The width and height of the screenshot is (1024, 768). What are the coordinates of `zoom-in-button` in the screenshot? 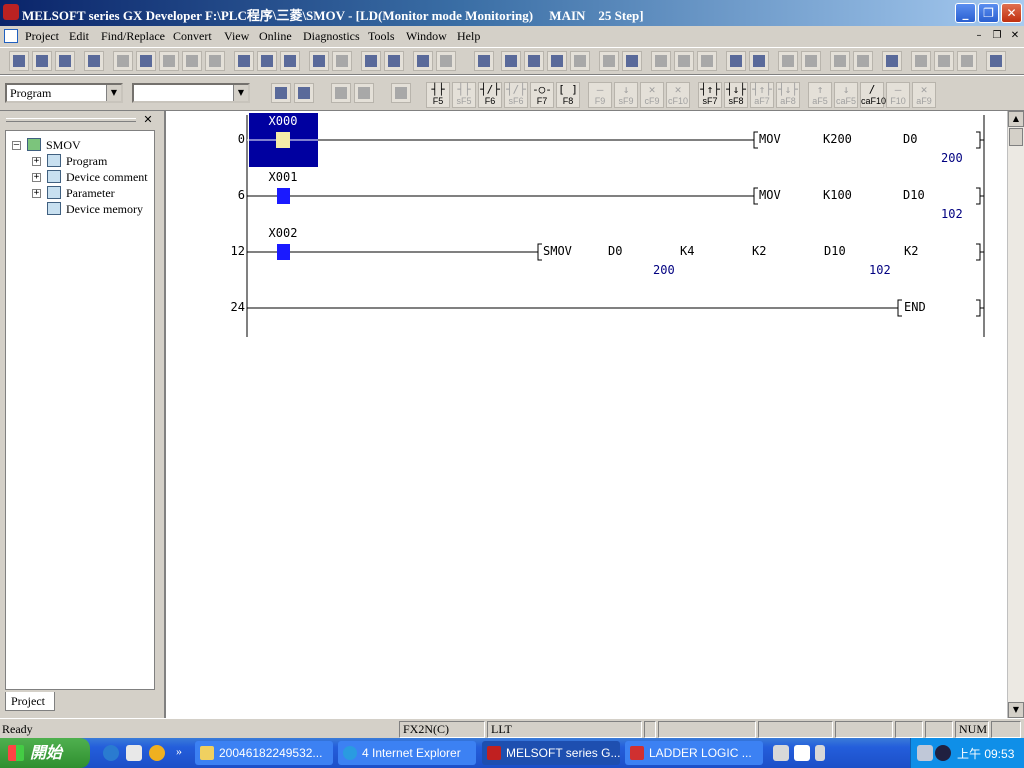 It's located at (371, 61).